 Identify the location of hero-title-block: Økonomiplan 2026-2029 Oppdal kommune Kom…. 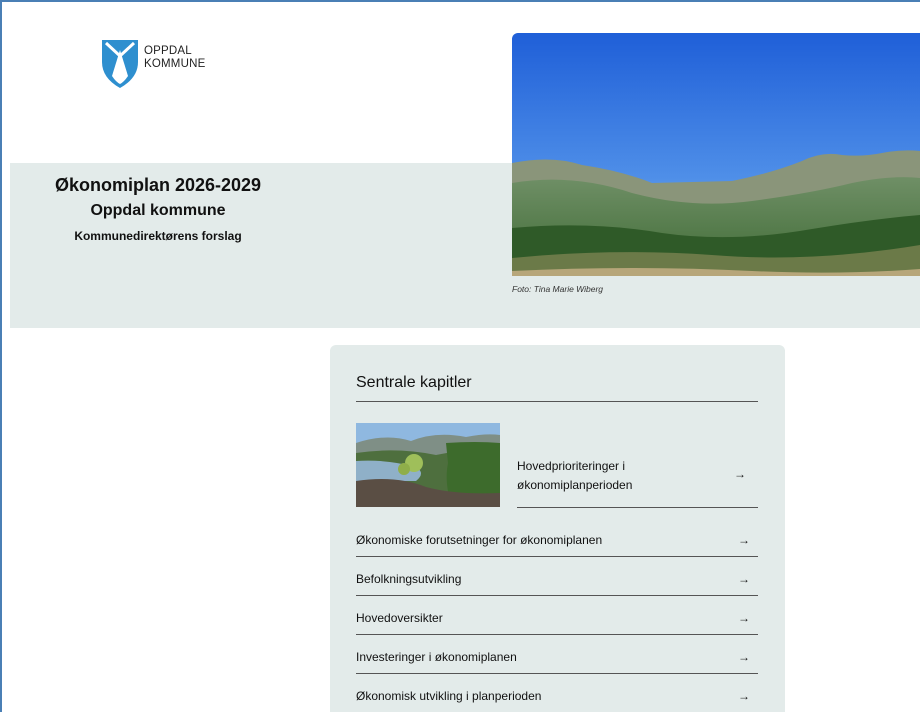
(158, 209).